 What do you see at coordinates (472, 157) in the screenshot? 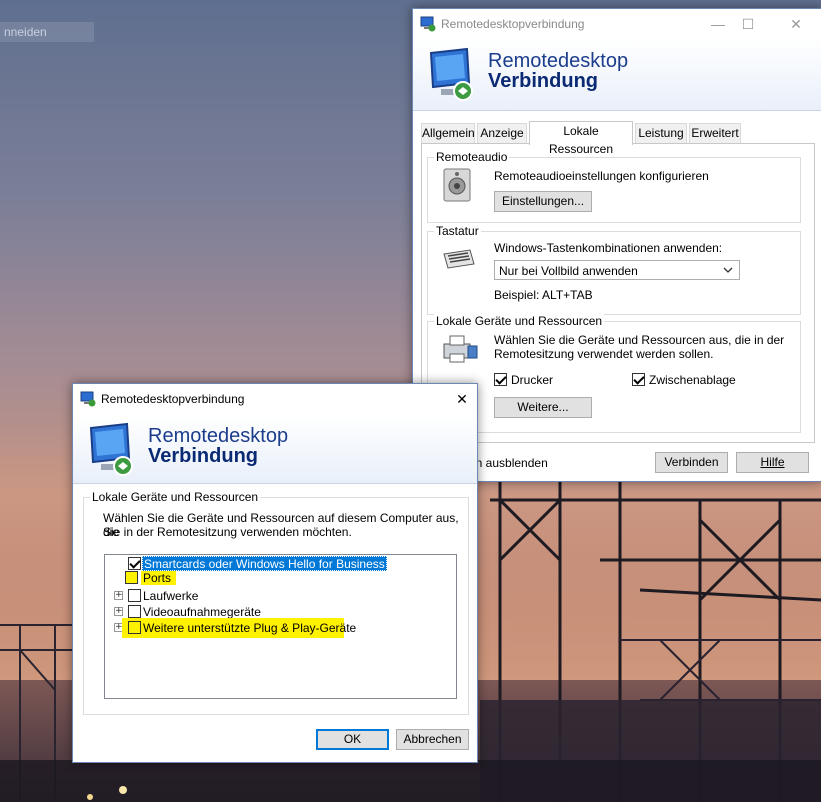
I see `remoteaudio-label: Remoteaudio` at bounding box center [472, 157].